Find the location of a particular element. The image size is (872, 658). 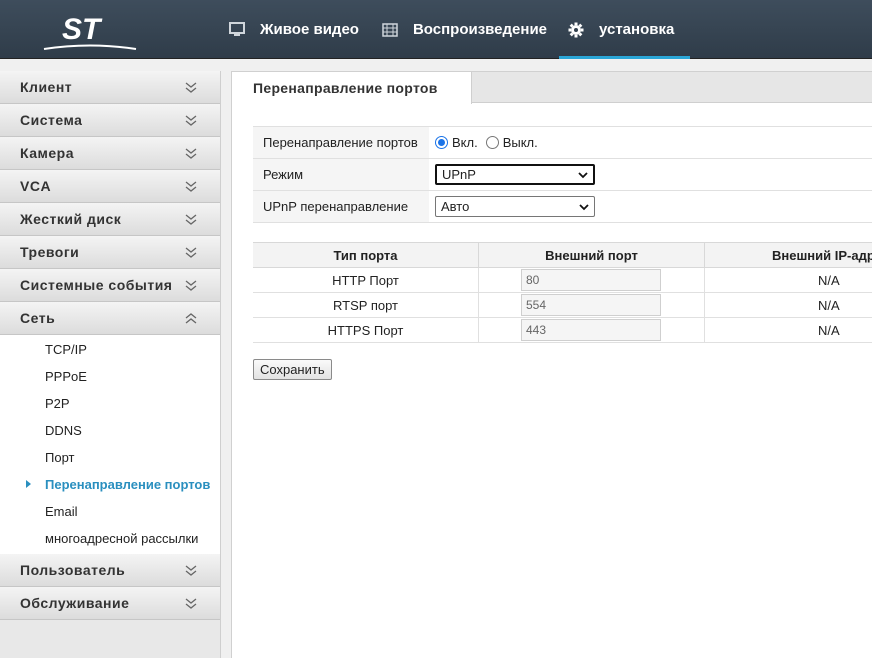

nav-playback-label: Воспроизведение is located at coordinates (480, 29).